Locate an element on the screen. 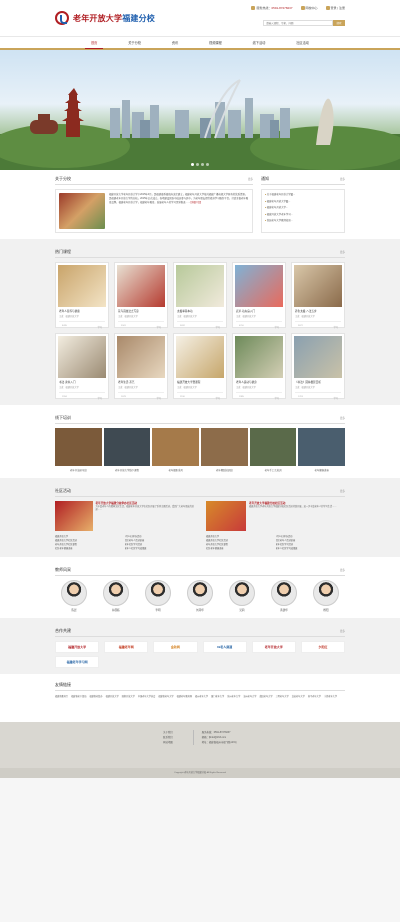 The width and height of the screenshot is (400, 922). teacher-card: 李明 is located at coordinates (158, 596).